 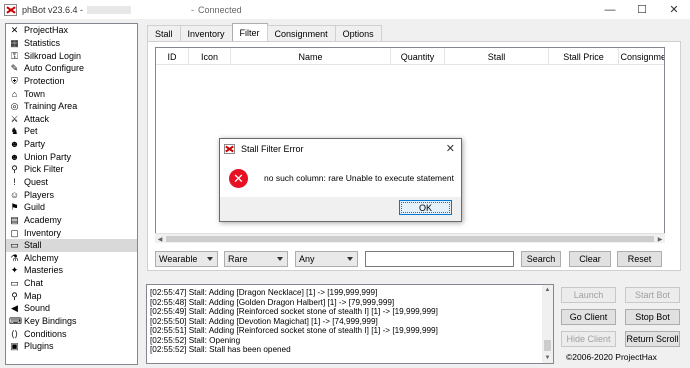 What do you see at coordinates (48, 156) in the screenshot?
I see `sidebar-item-label: Union Party` at bounding box center [48, 156].